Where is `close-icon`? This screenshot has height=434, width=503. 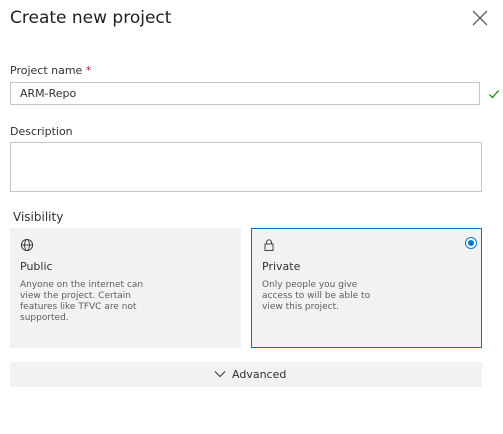 close-icon is located at coordinates (480, 18).